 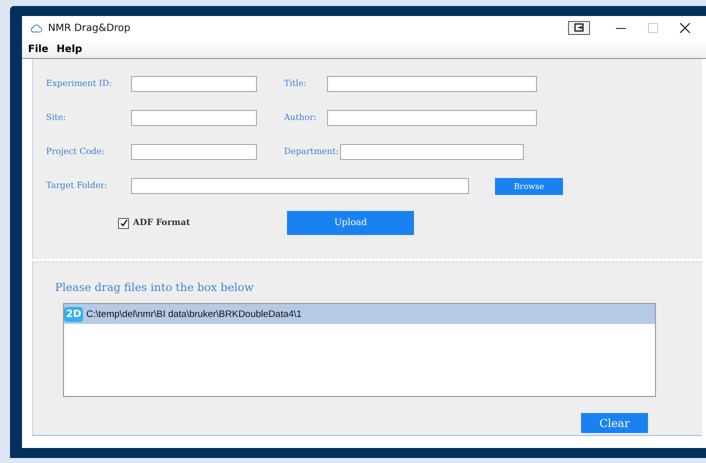 What do you see at coordinates (685, 28) in the screenshot?
I see `close-icon` at bounding box center [685, 28].